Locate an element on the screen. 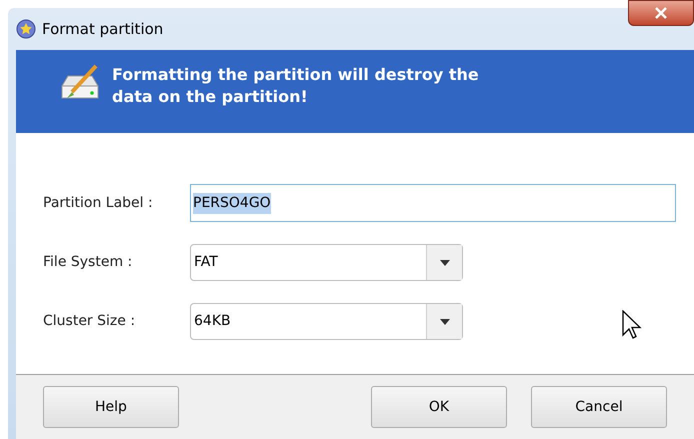 This screenshot has width=694, height=439. close-icon is located at coordinates (661, 13).